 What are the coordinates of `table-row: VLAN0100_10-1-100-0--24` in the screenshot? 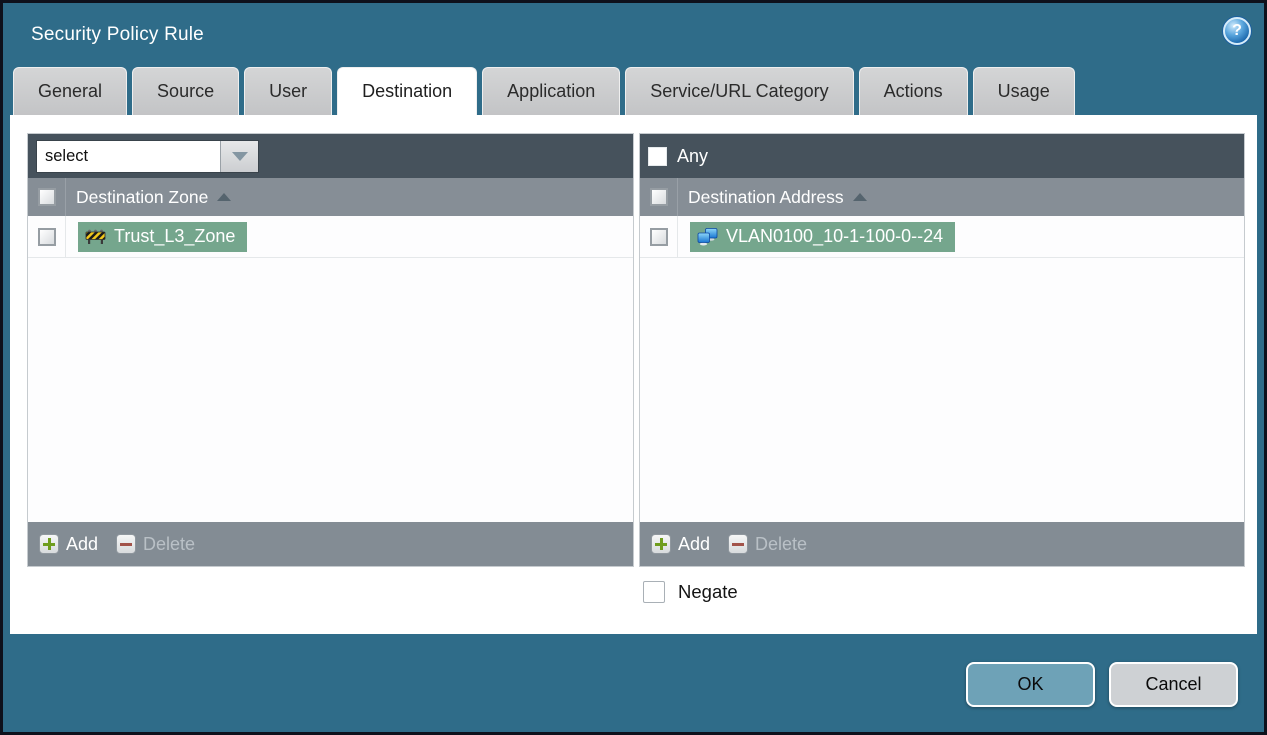 It's located at (942, 237).